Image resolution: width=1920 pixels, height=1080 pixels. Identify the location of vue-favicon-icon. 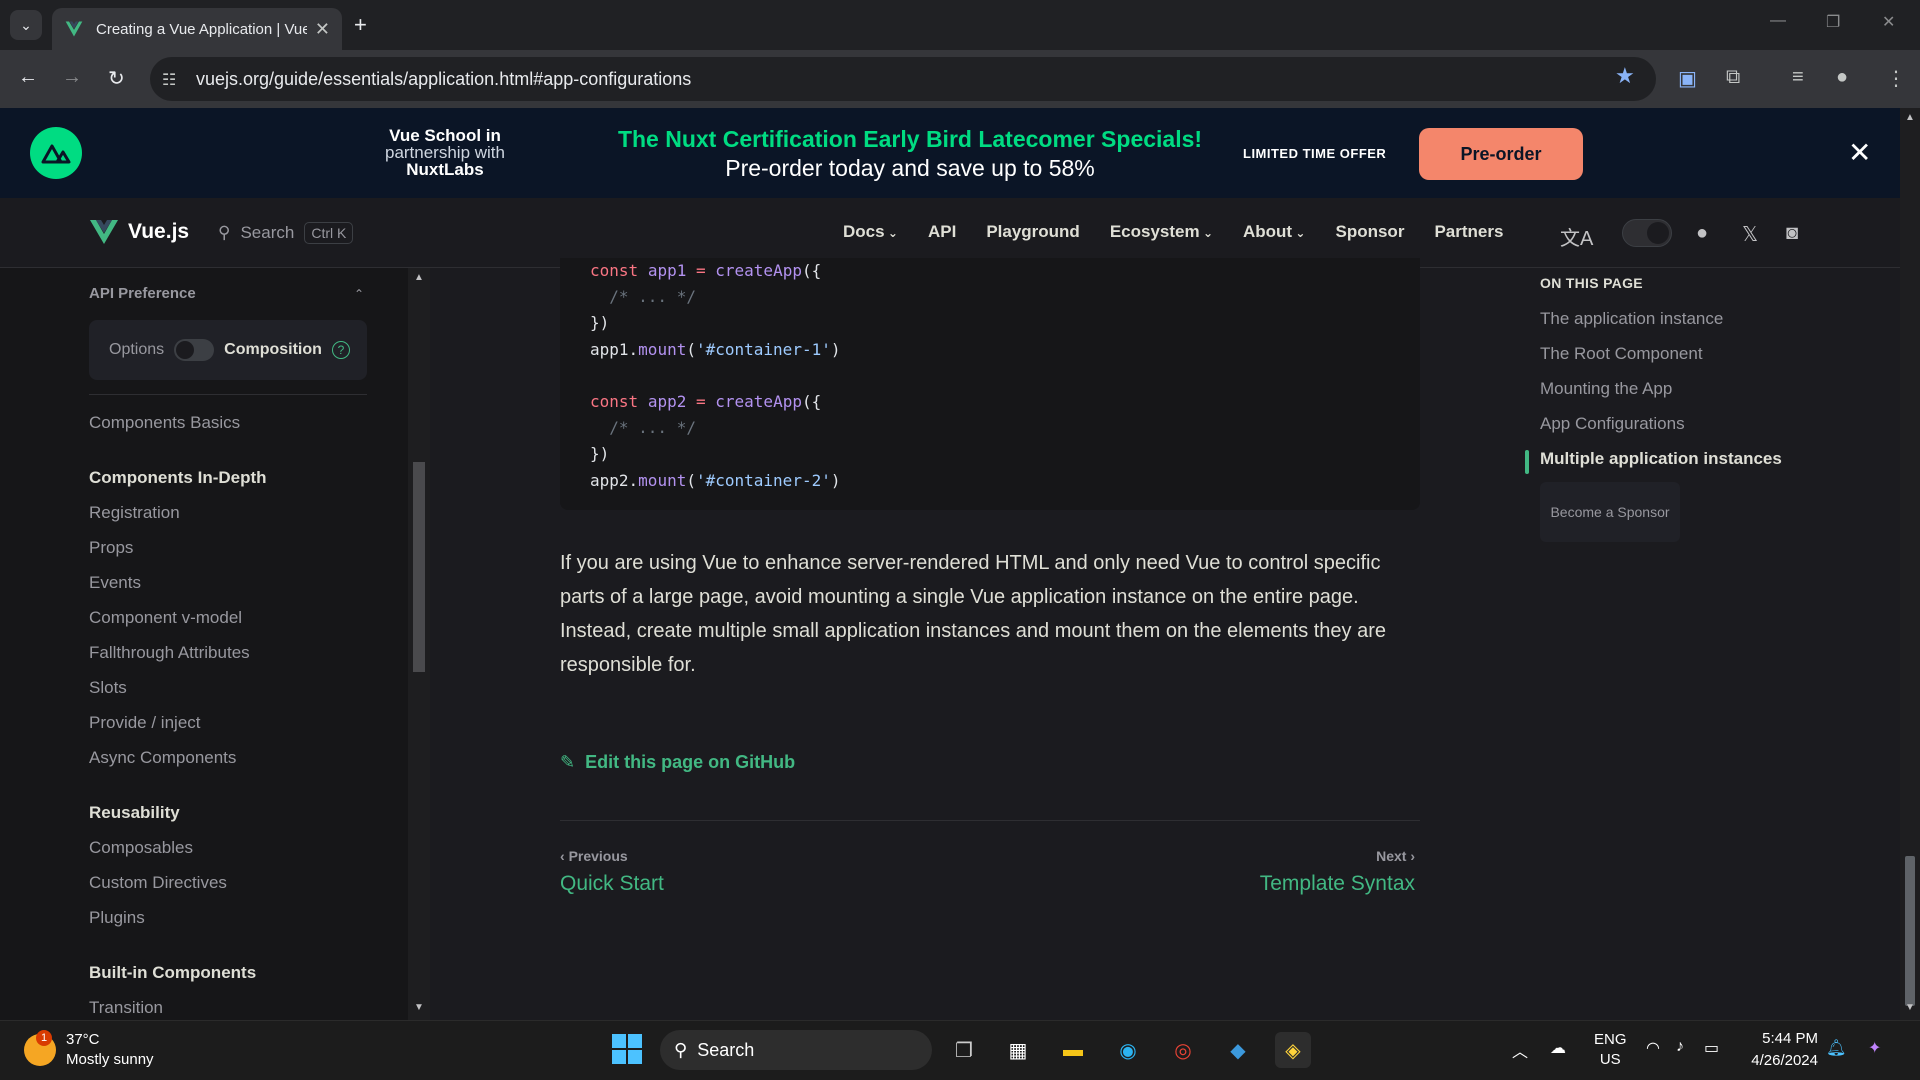
(74, 29).